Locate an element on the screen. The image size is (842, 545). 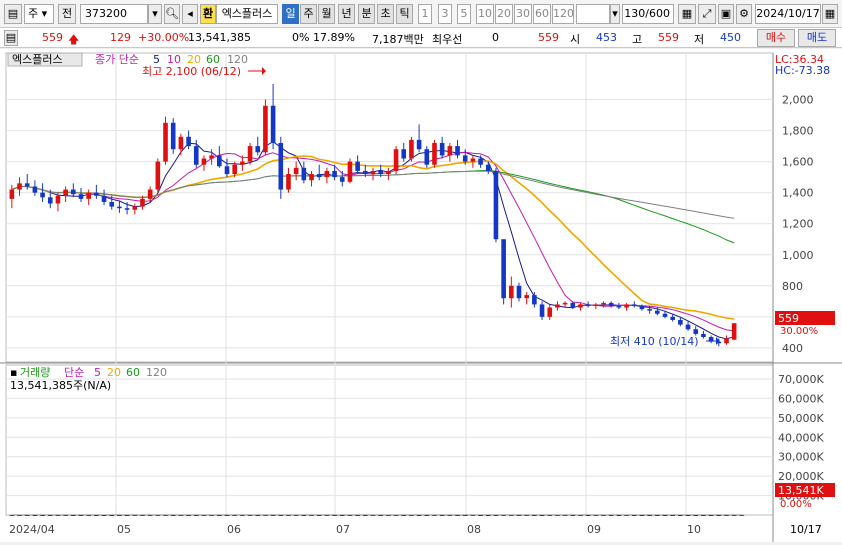
menu-select: 주 ▾ is located at coordinates (39, 14).